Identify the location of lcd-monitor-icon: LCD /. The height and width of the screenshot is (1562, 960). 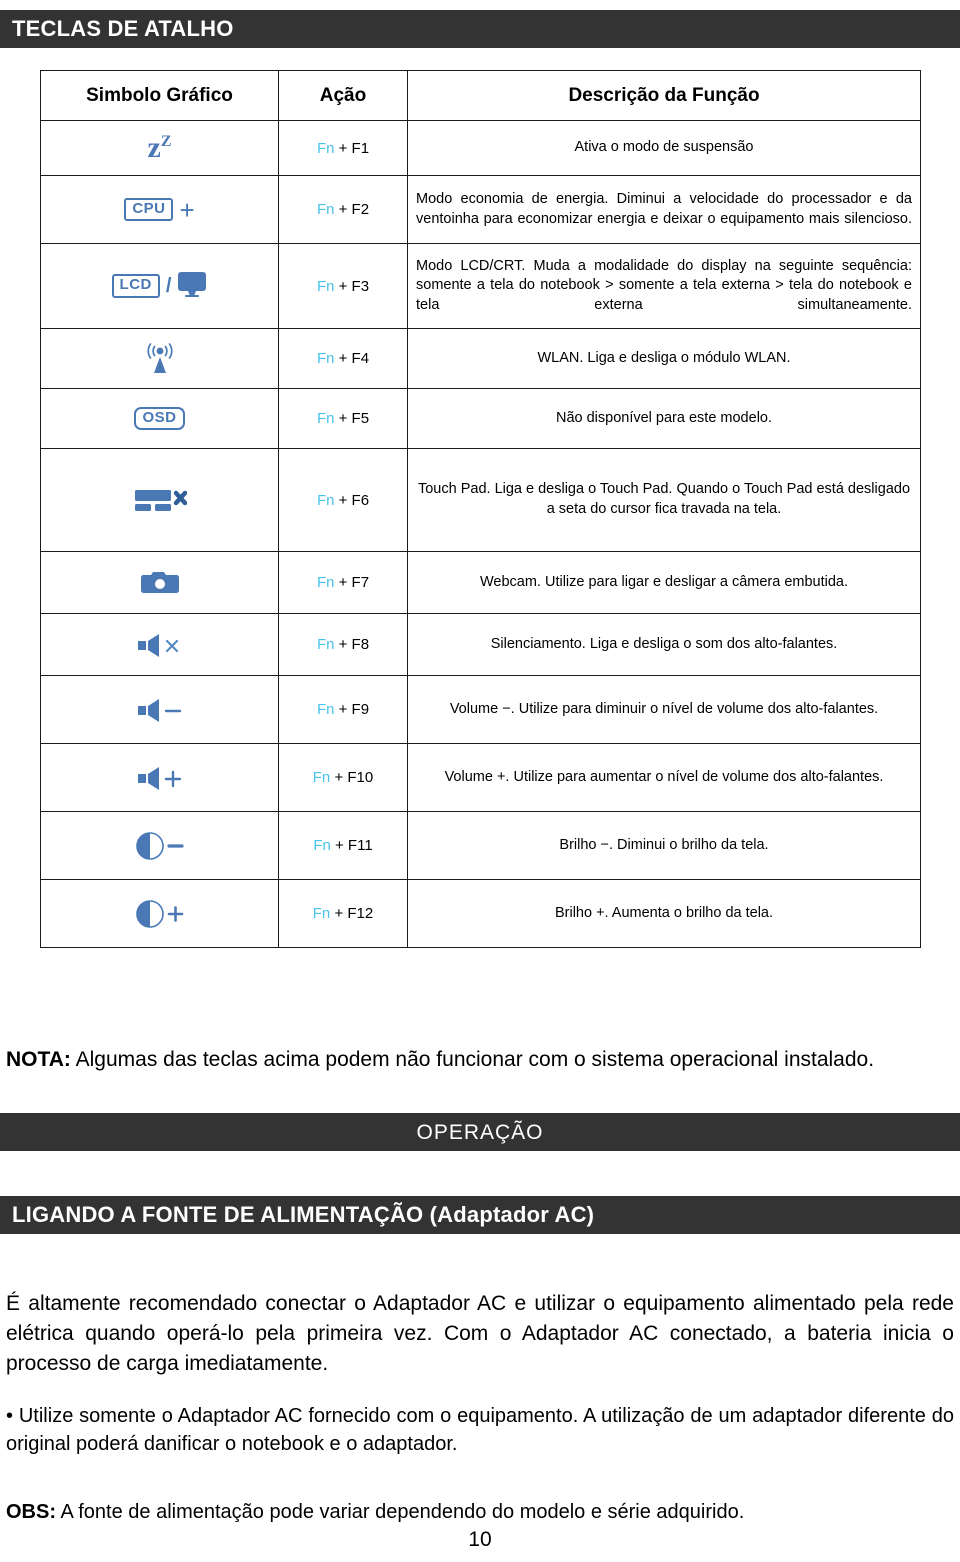
(159, 286).